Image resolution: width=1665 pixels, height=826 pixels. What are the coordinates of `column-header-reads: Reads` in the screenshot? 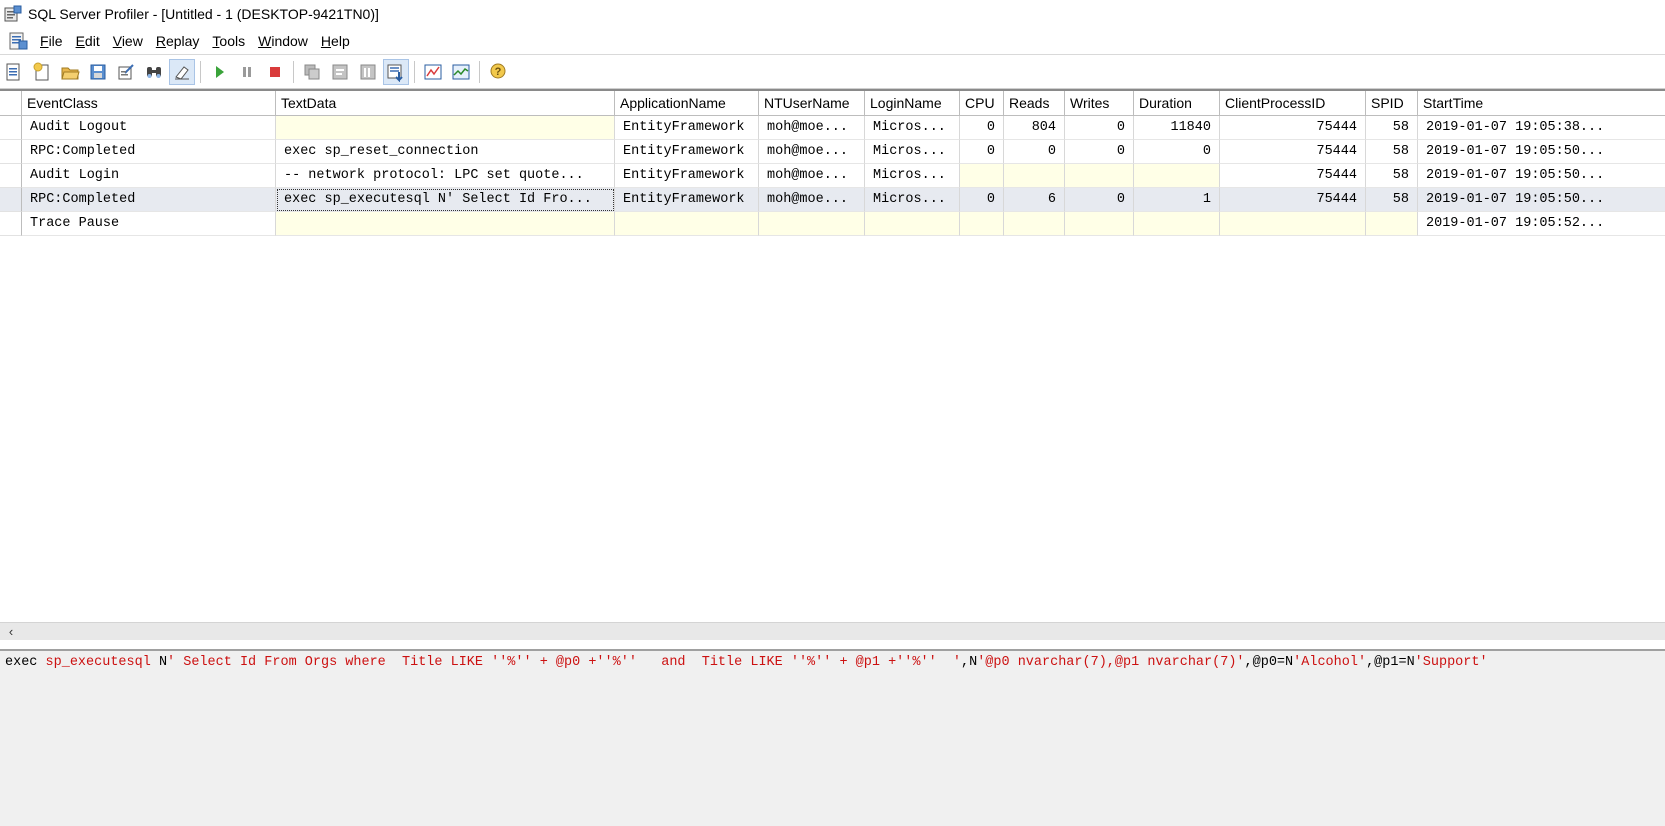 It's located at (1034, 103).